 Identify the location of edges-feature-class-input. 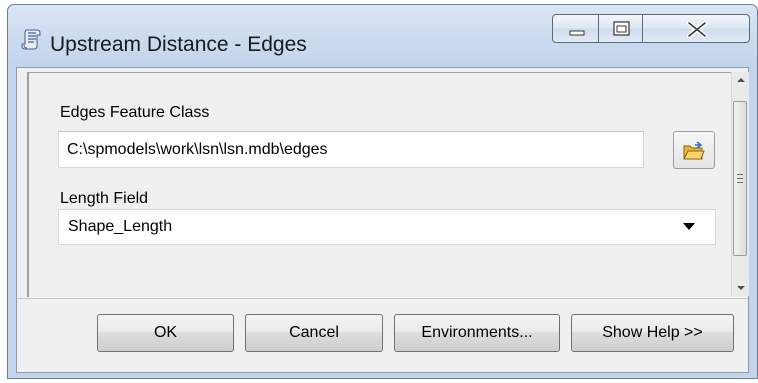
(351, 149).